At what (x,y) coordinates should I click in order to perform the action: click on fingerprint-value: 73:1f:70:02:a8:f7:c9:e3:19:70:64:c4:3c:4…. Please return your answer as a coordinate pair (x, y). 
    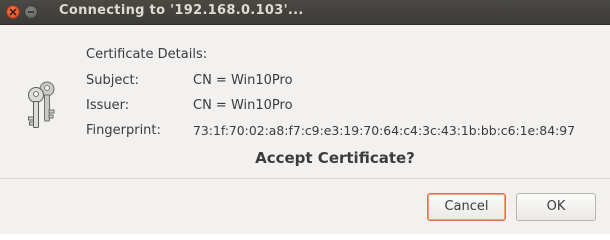
    Looking at the image, I should click on (384, 130).